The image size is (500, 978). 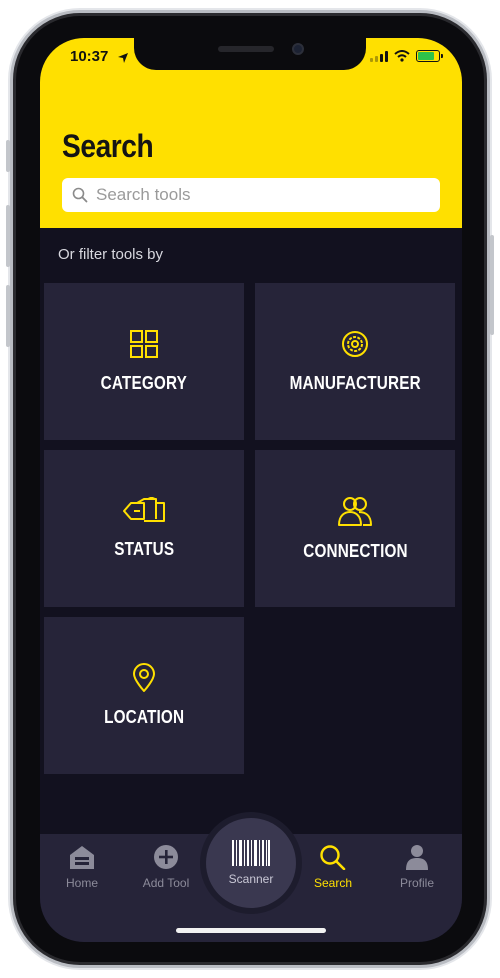 I want to click on tab-search: Search, so click(x=333, y=867).